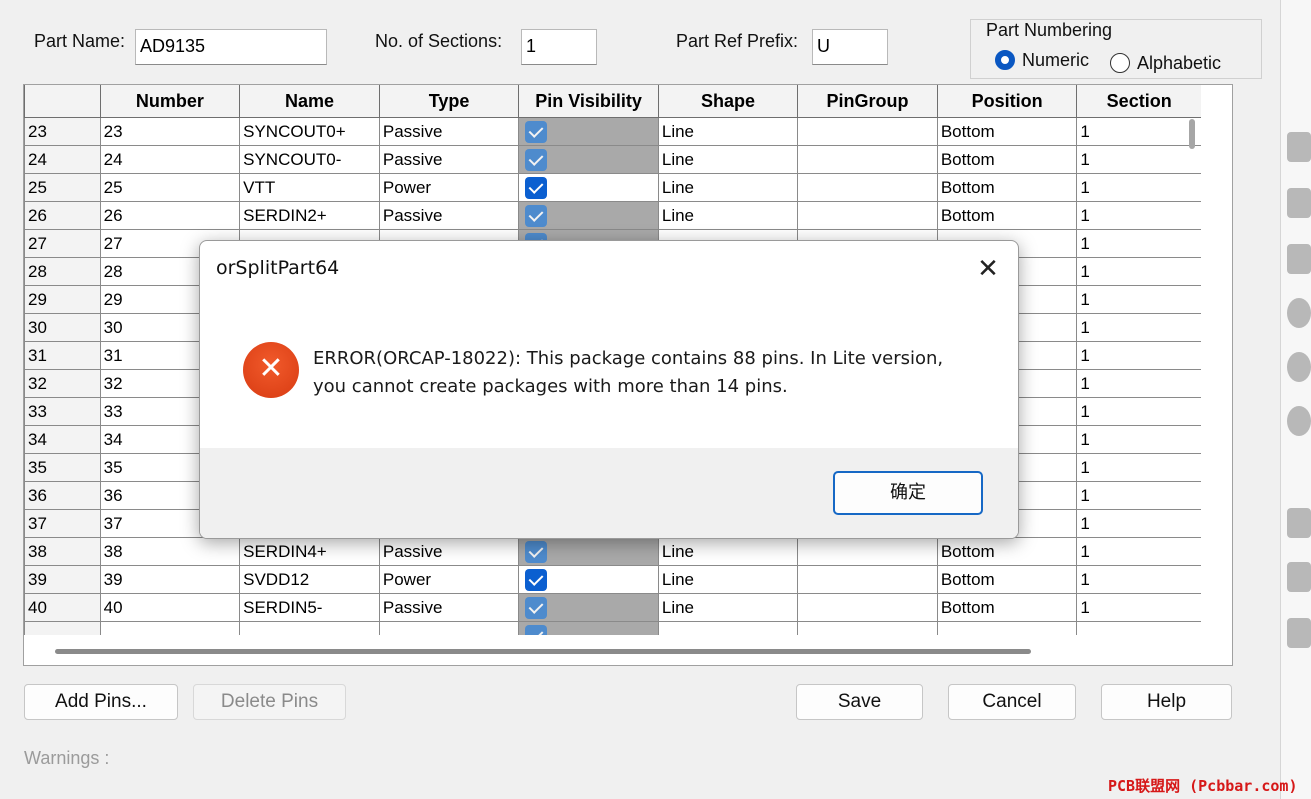 This screenshot has width=1311, height=799. What do you see at coordinates (170, 607) in the screenshot?
I see `cell-number: 40` at bounding box center [170, 607].